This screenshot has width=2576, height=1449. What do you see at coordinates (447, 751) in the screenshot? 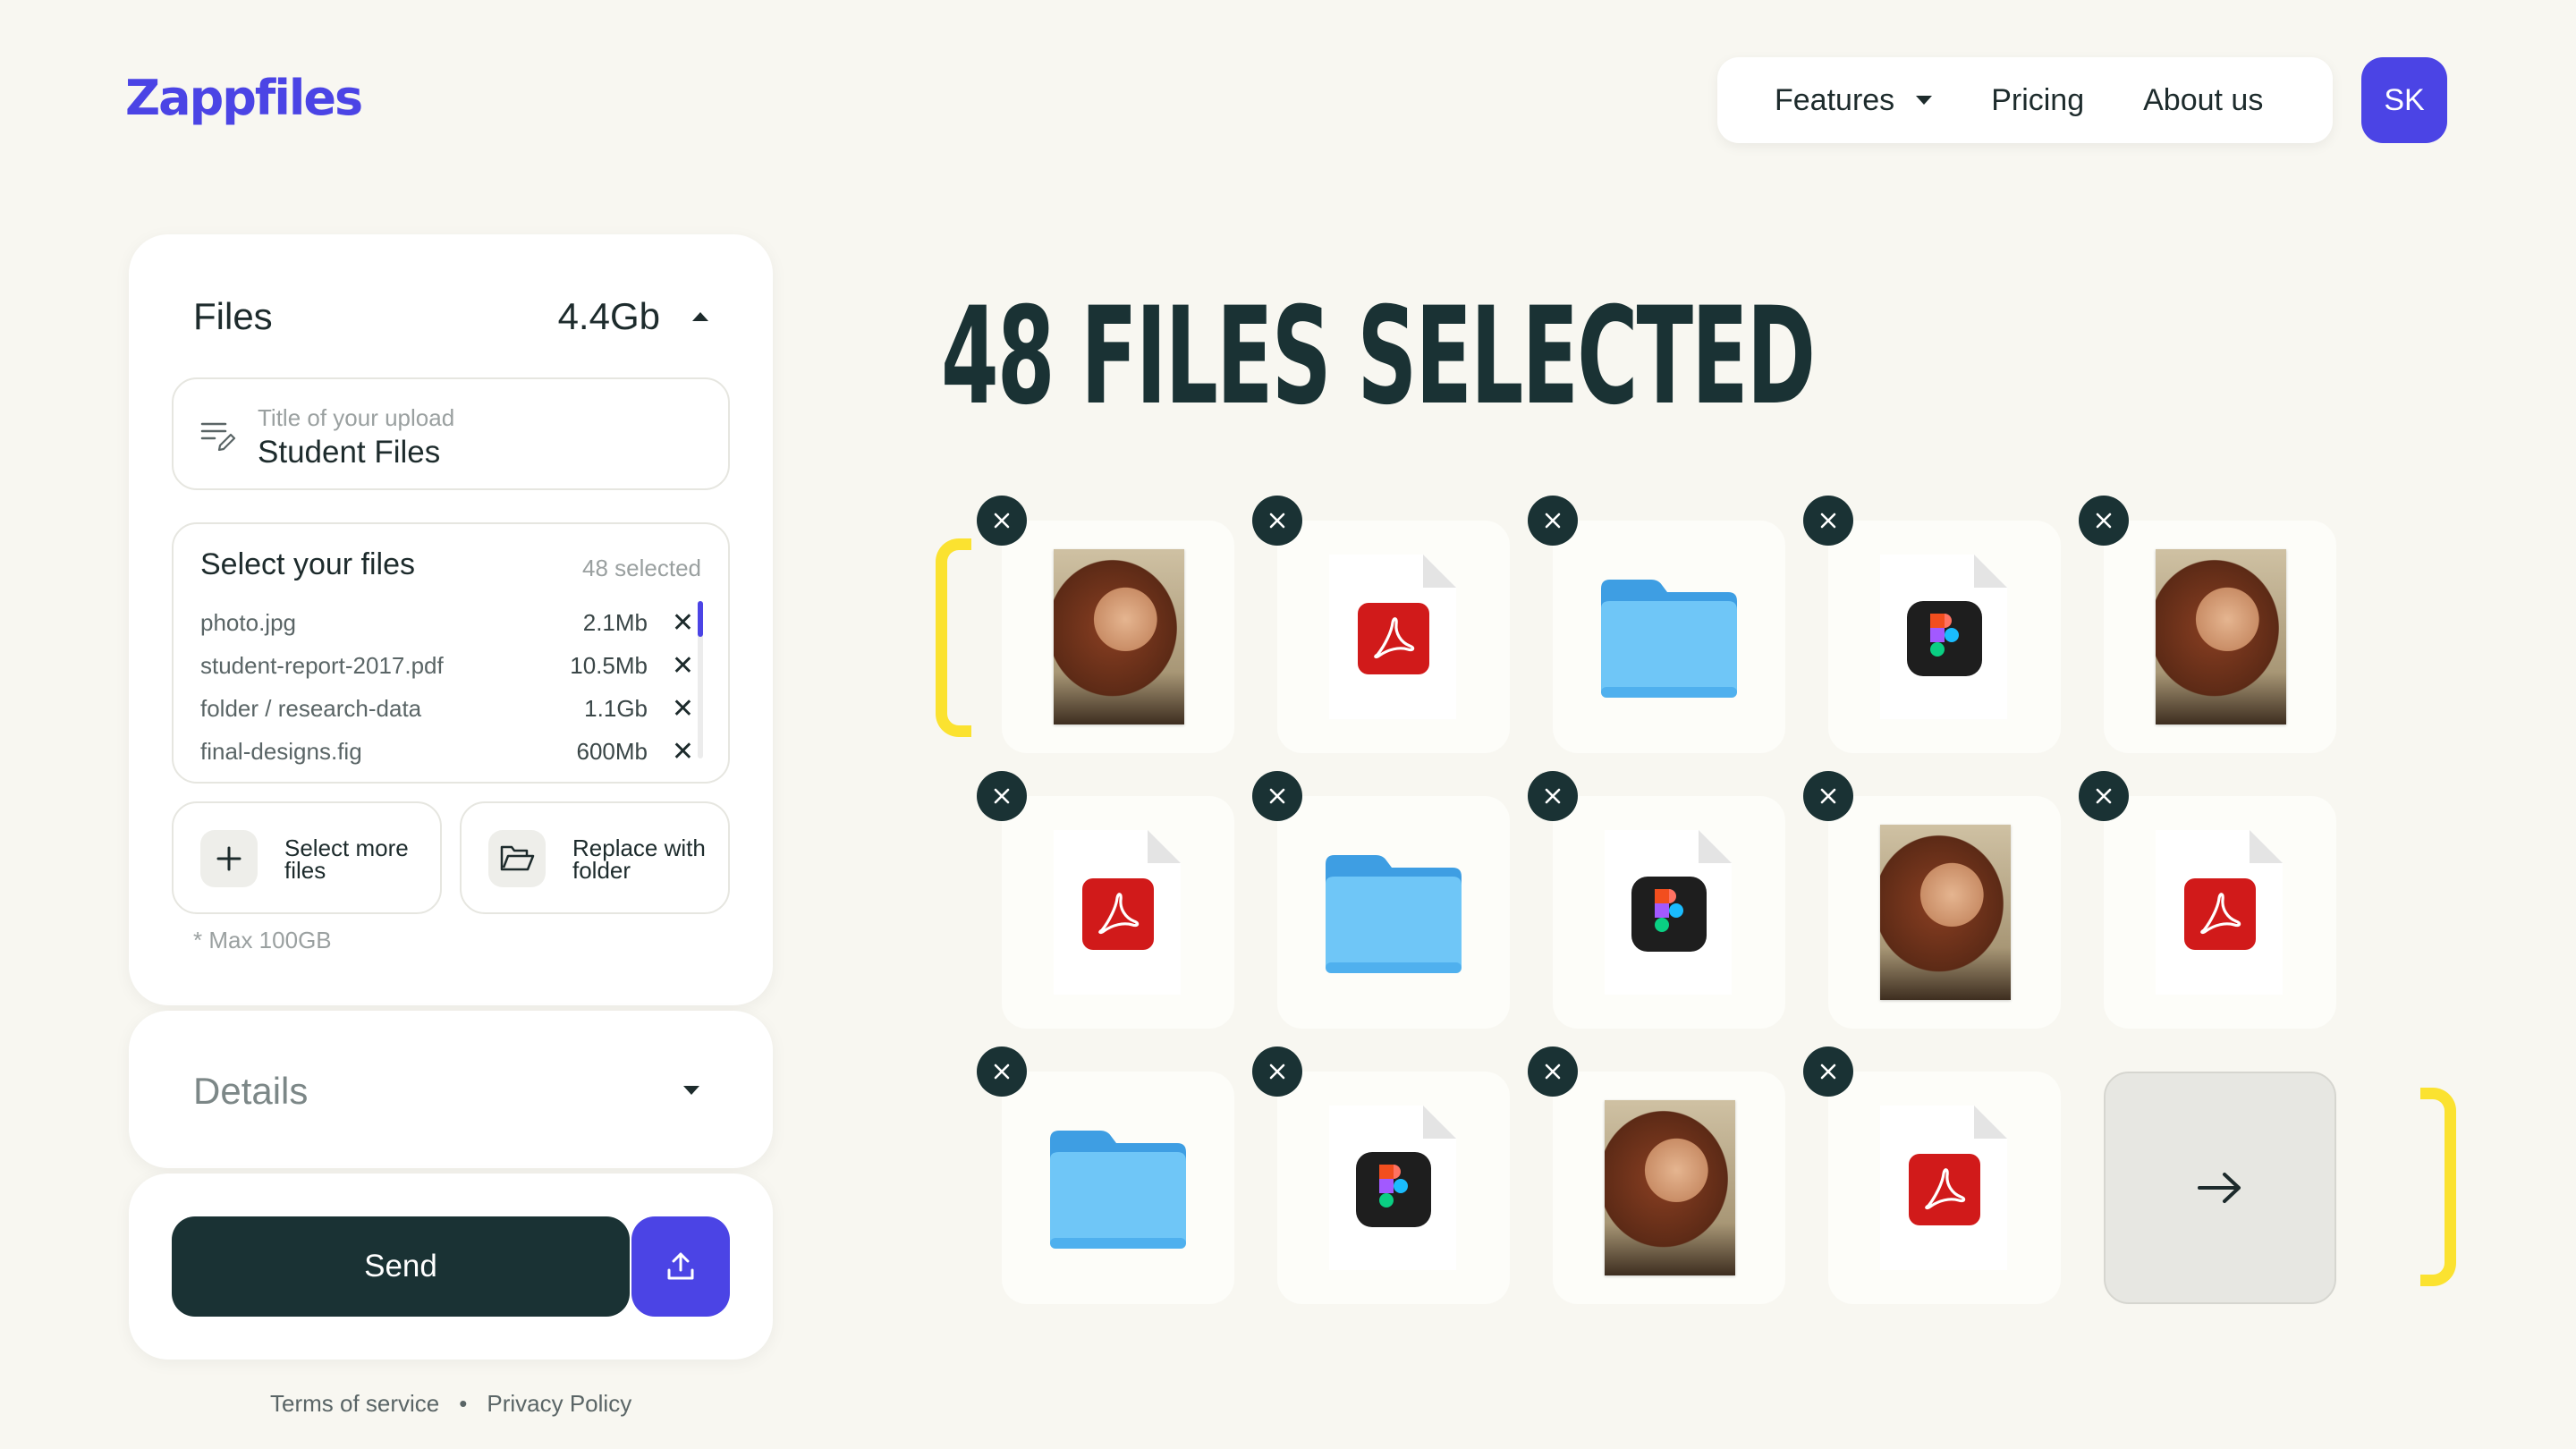
I see `list-item: final-designs.fig 600Mb ✕` at bounding box center [447, 751].